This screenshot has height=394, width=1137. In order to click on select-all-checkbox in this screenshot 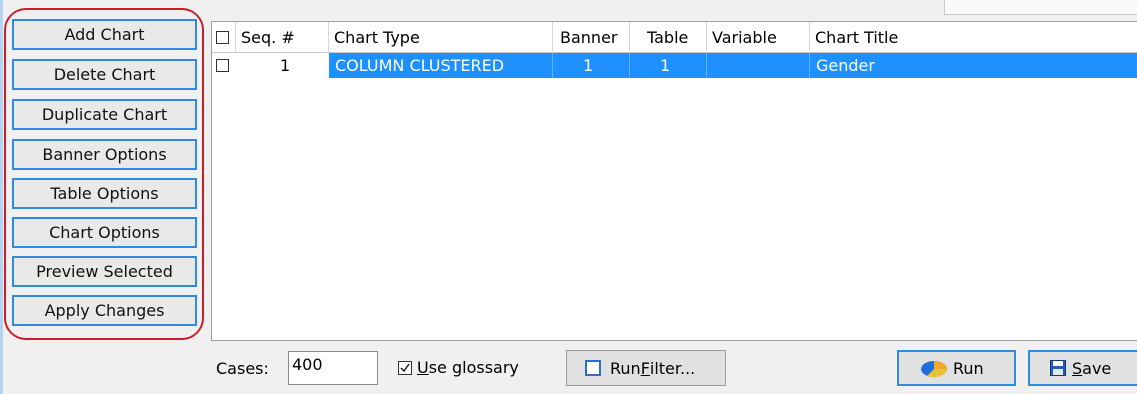, I will do `click(222, 37)`.